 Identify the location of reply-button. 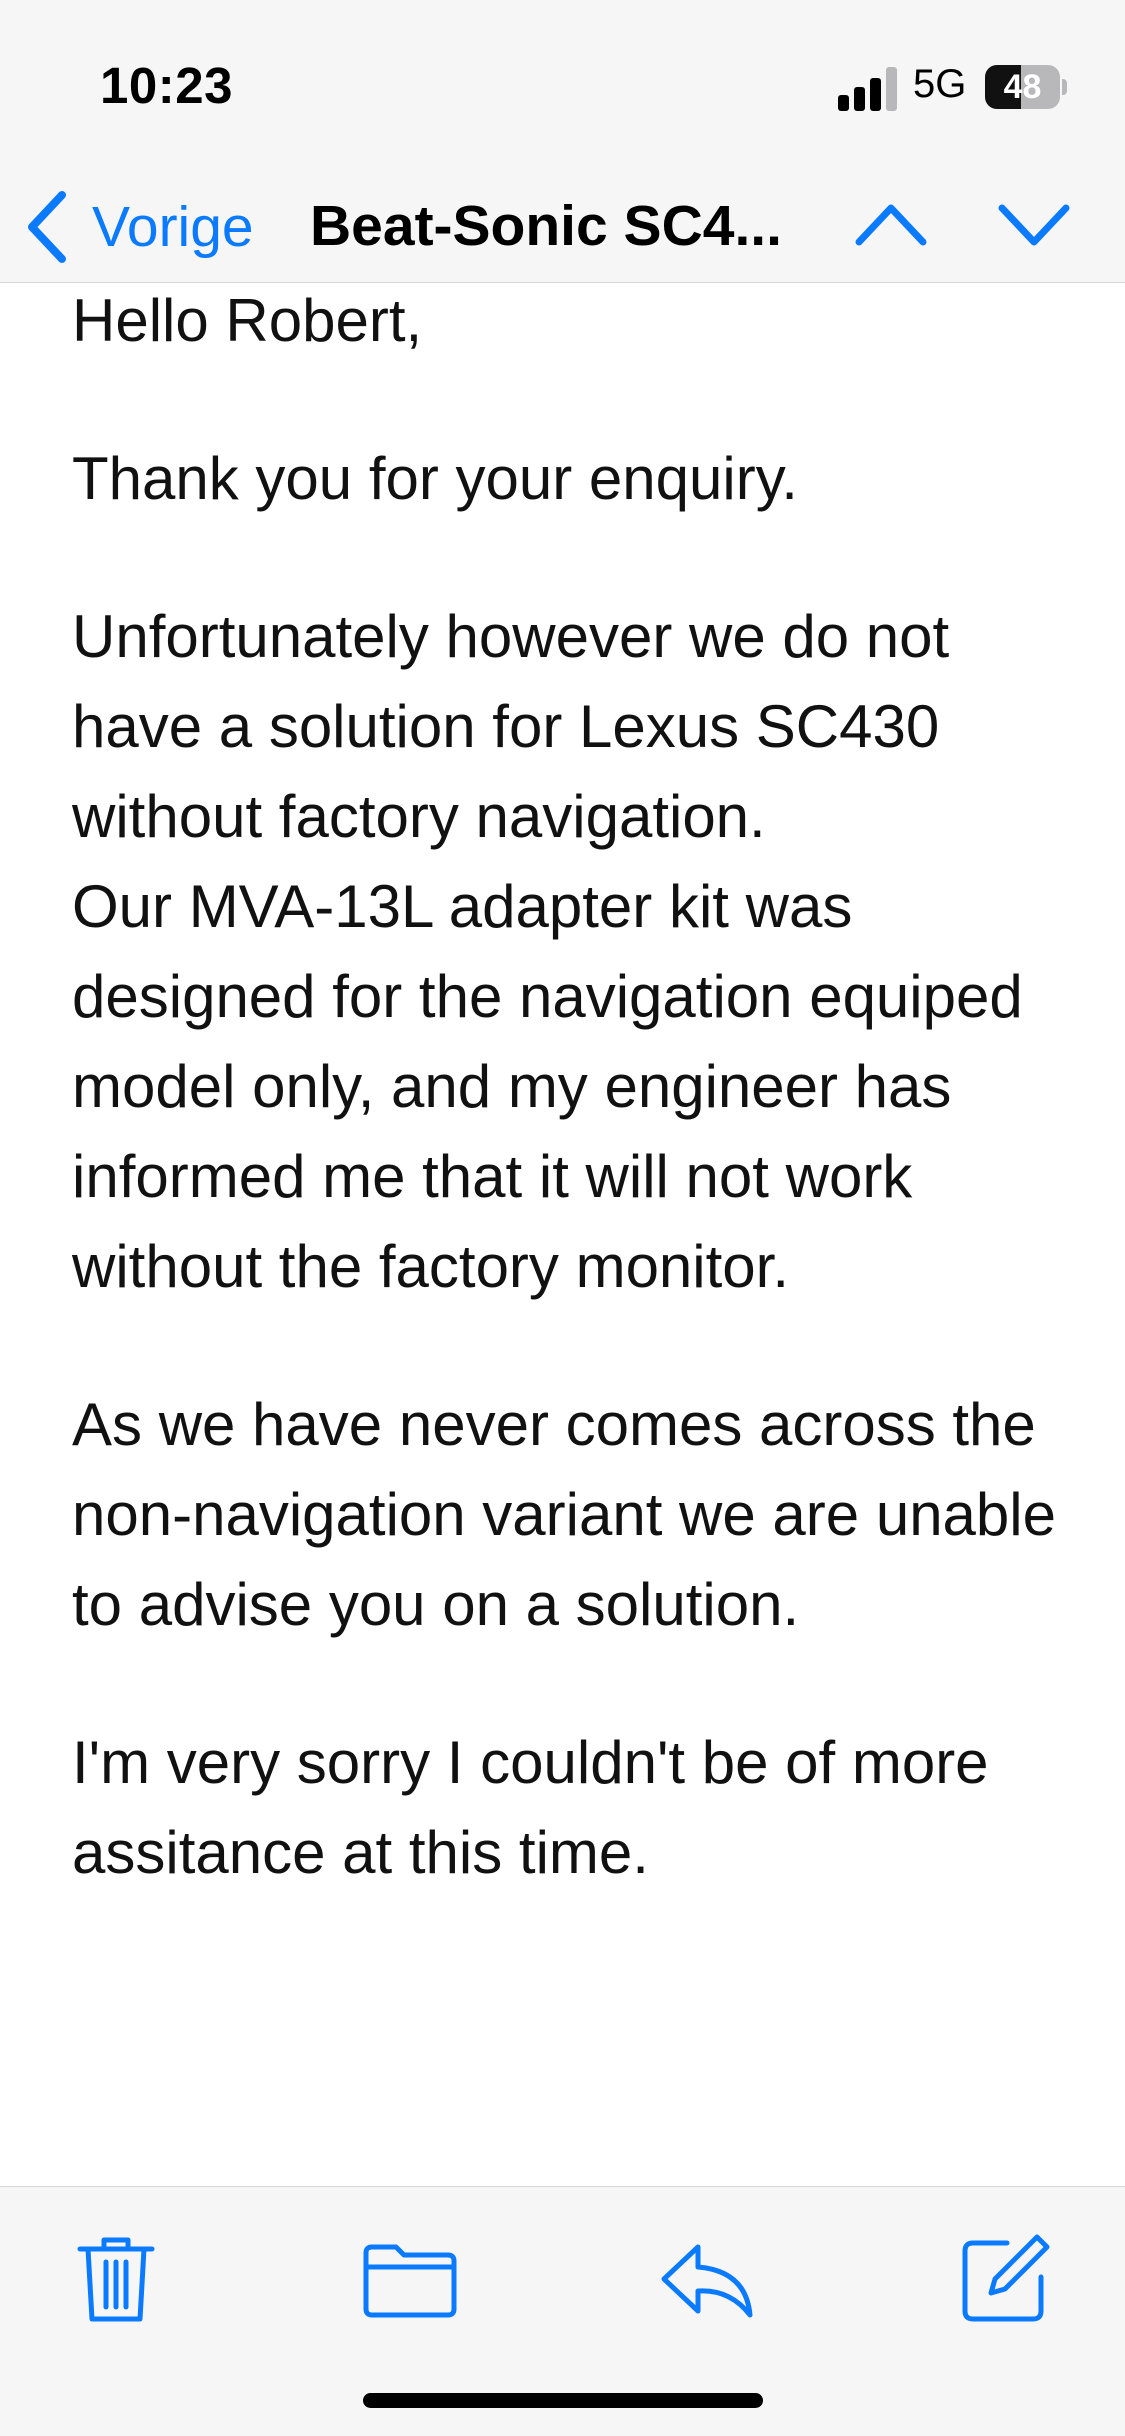
(708, 2279).